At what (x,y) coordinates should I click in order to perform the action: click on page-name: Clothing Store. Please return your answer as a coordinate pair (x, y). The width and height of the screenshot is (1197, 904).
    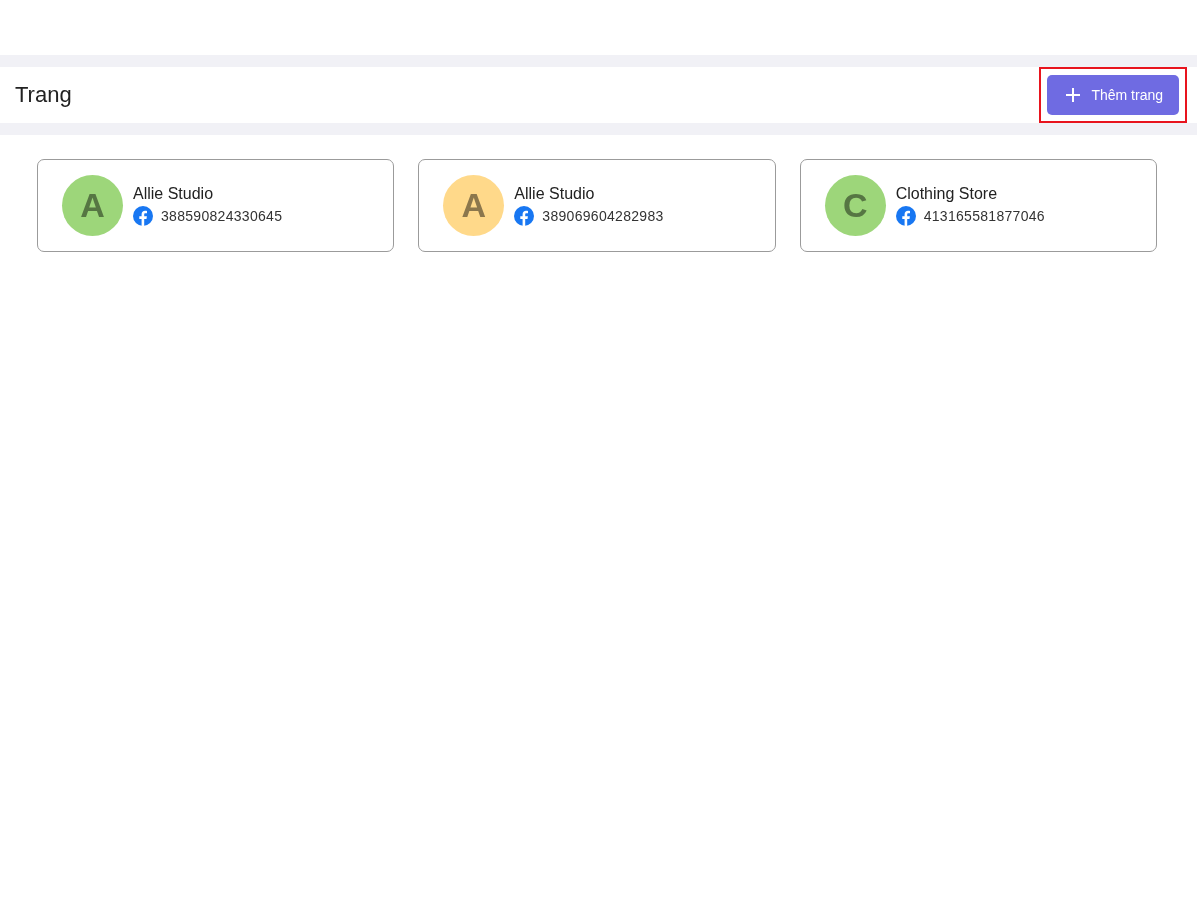
    Looking at the image, I should click on (947, 194).